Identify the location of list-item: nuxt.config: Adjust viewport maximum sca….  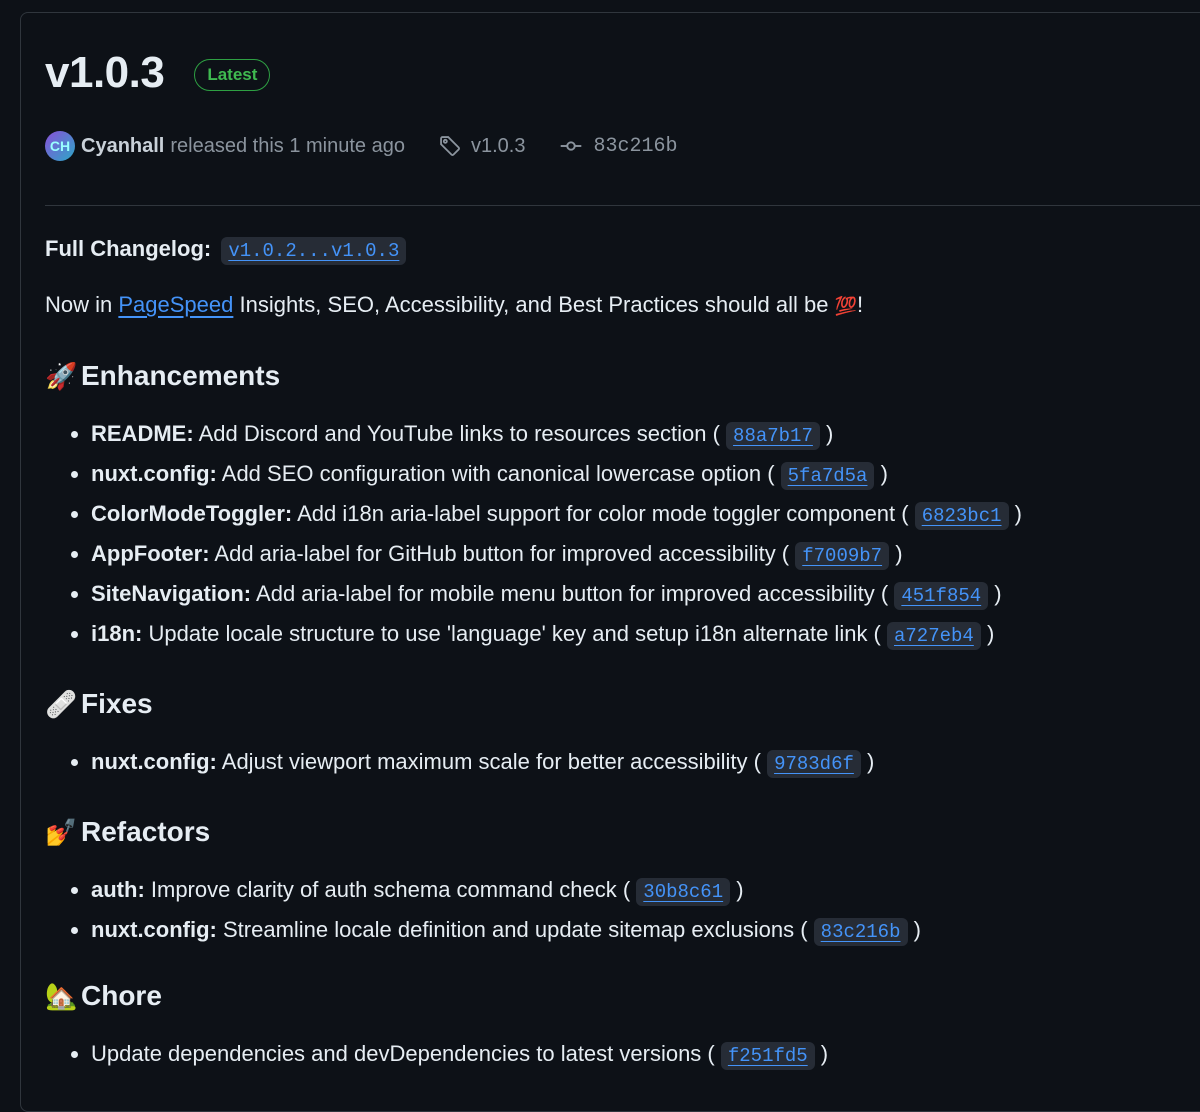
(620, 762).